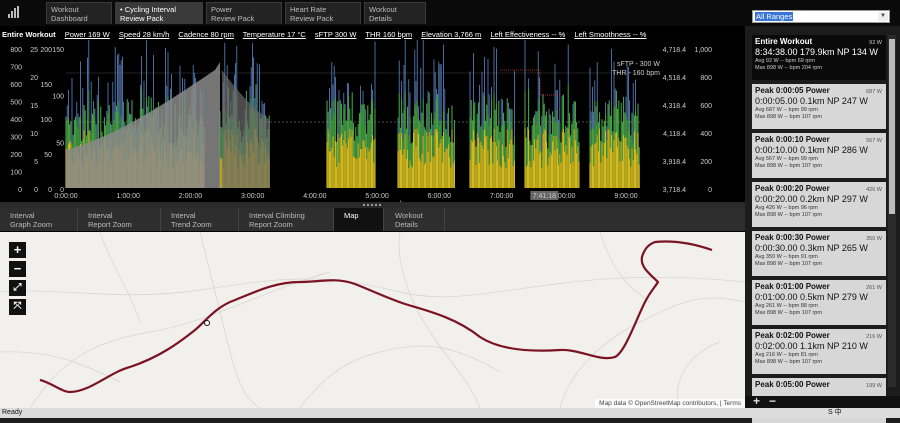 This screenshot has height=423, width=900. What do you see at coordinates (308, 9) in the screenshot?
I see `tab-label: Heart Rate` at bounding box center [308, 9].